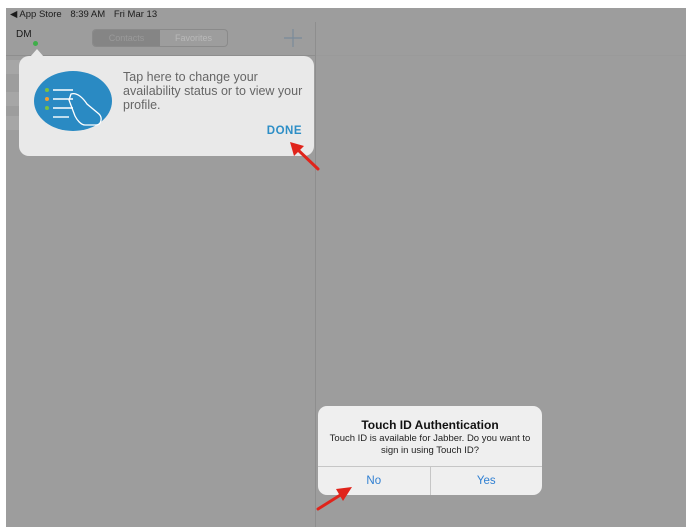 This screenshot has width=689, height=529. What do you see at coordinates (135, 14) in the screenshot?
I see `status-date: Fri Mar 13` at bounding box center [135, 14].